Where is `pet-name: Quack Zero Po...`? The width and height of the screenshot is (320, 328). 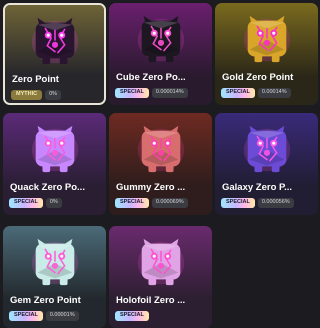
pet-name: Quack Zero Po... is located at coordinates (47, 187).